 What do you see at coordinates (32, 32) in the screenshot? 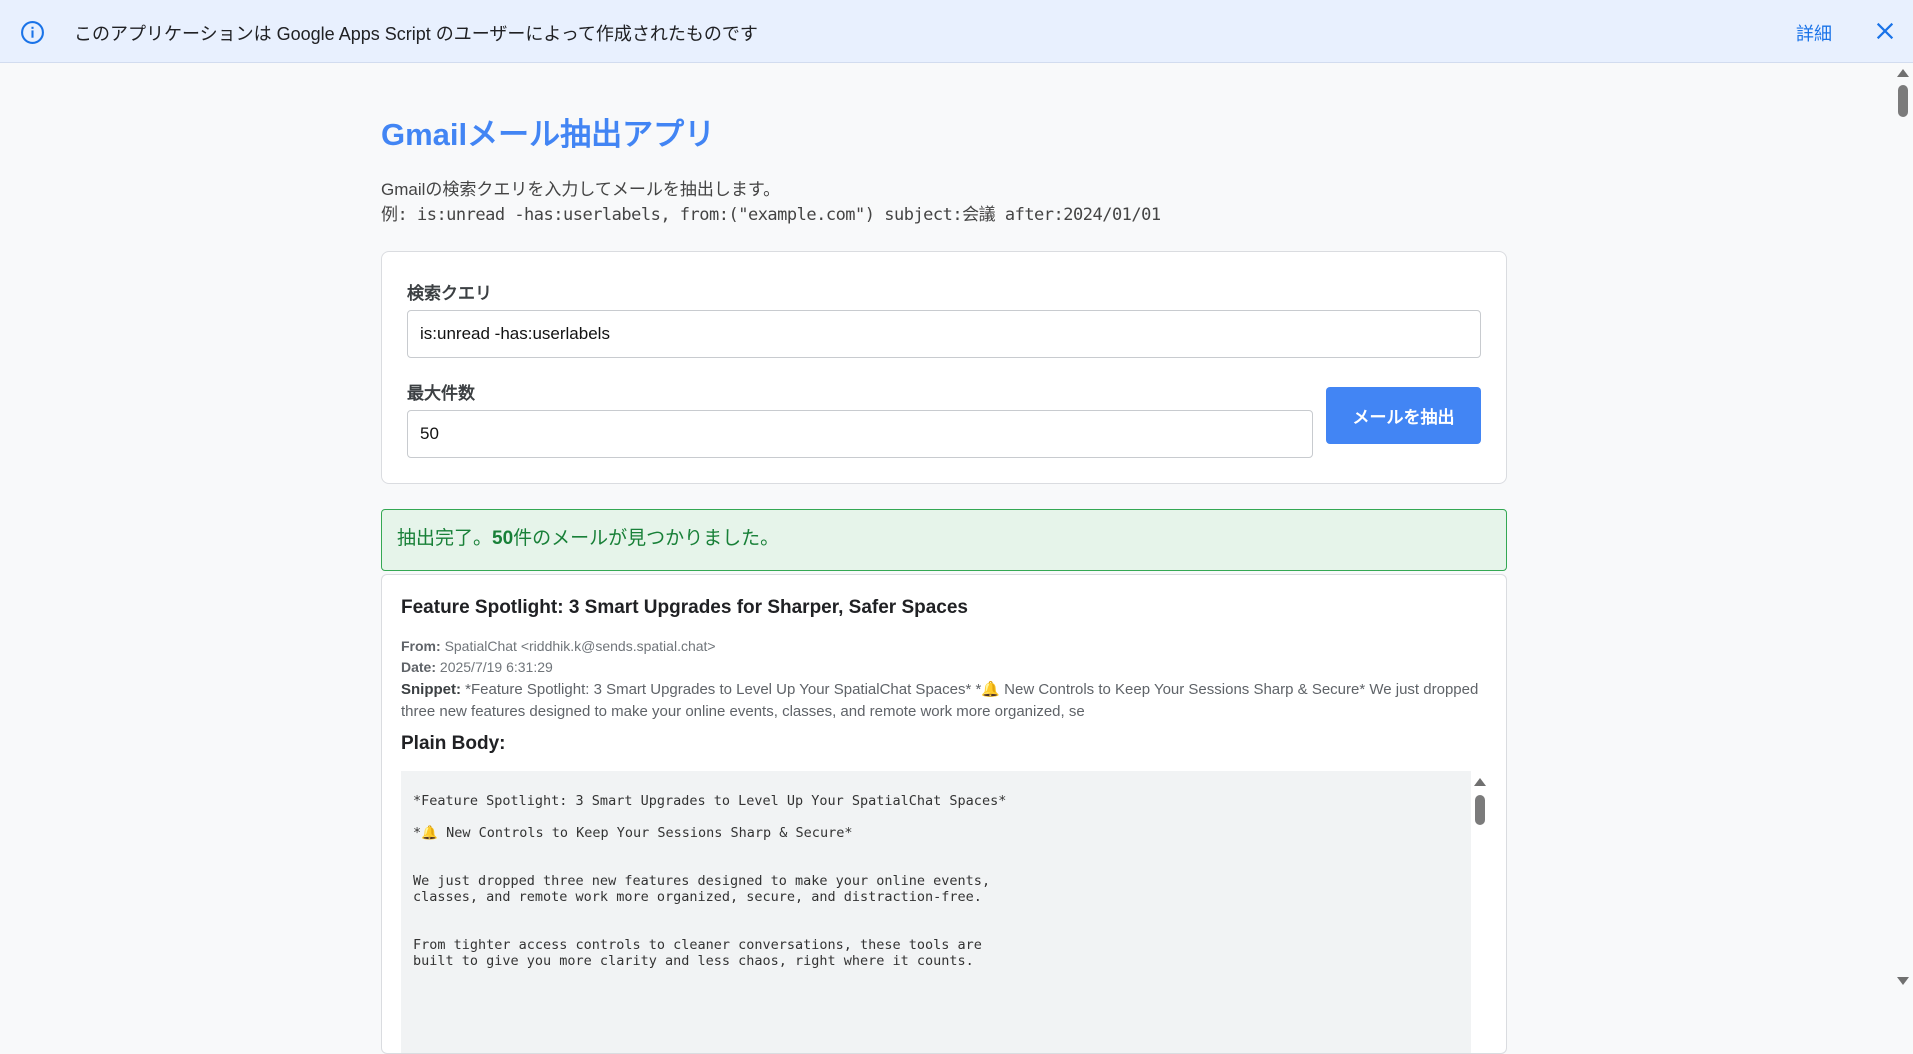
I see `info-icon` at bounding box center [32, 32].